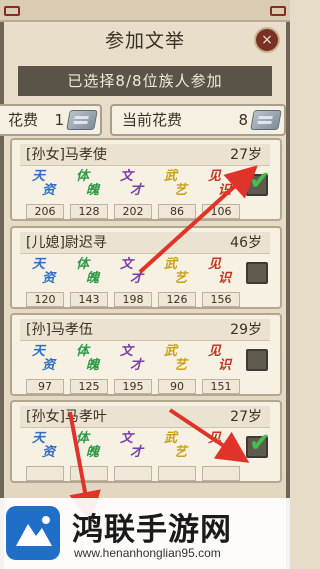 The width and height of the screenshot is (320, 569). What do you see at coordinates (66, 417) in the screenshot?
I see `member-name: [孙女]马孝叶` at bounding box center [66, 417].